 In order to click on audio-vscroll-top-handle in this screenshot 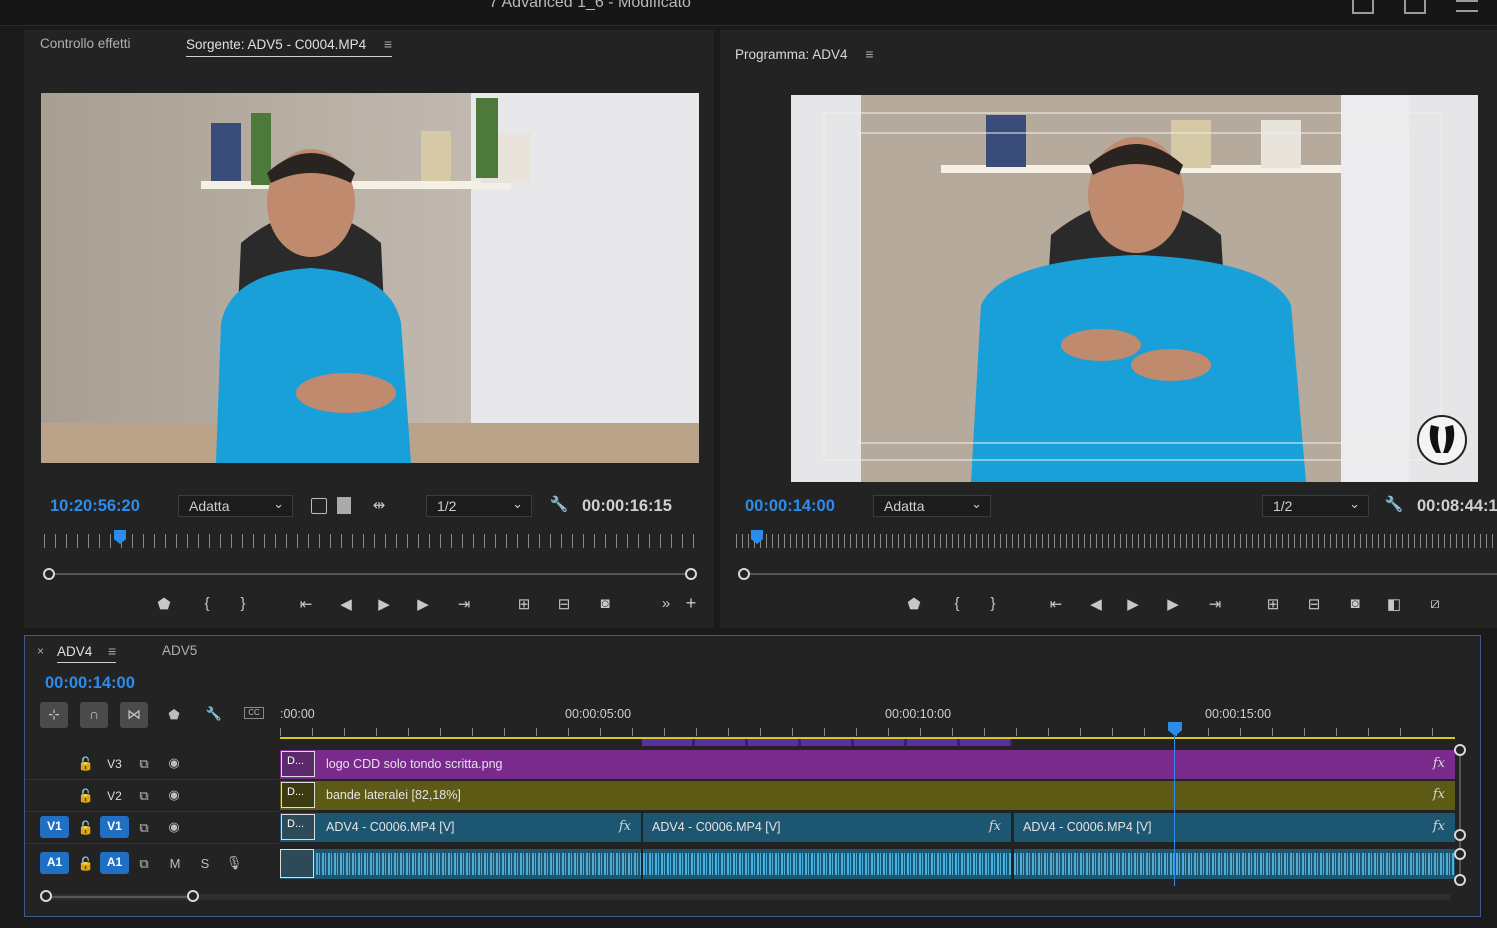, I will do `click(1460, 854)`.